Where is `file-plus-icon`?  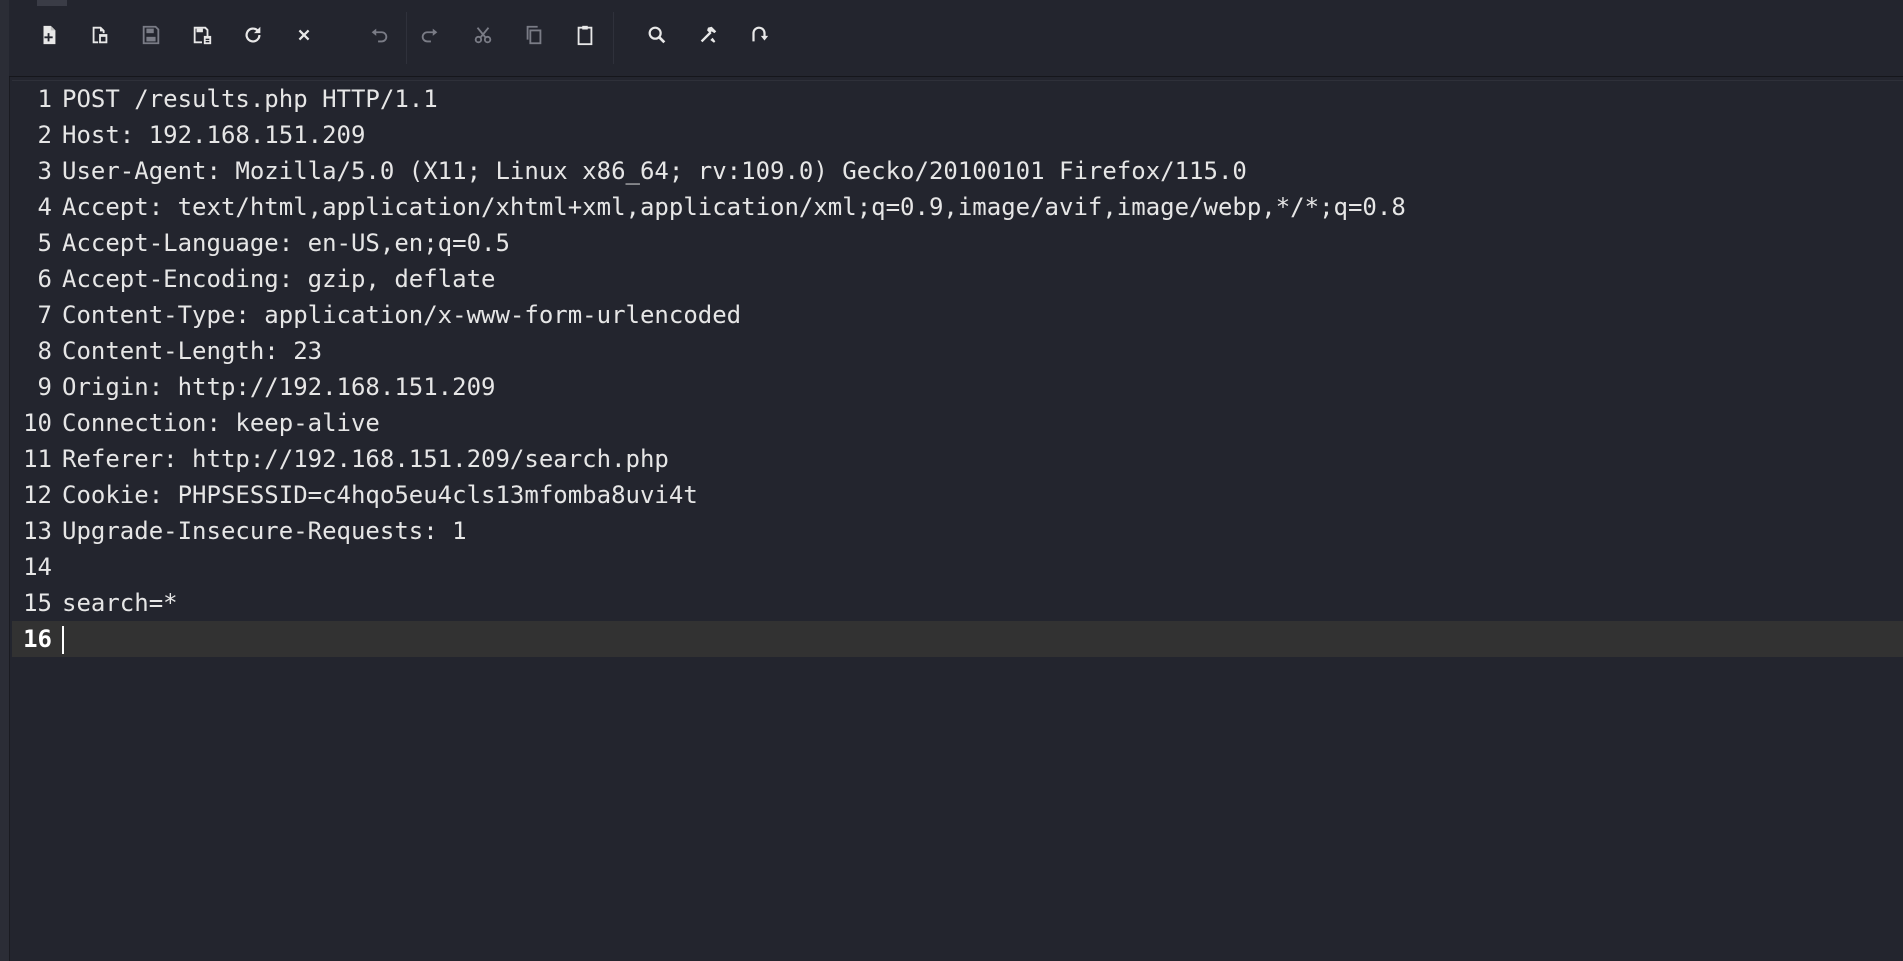
file-plus-icon is located at coordinates (49, 37).